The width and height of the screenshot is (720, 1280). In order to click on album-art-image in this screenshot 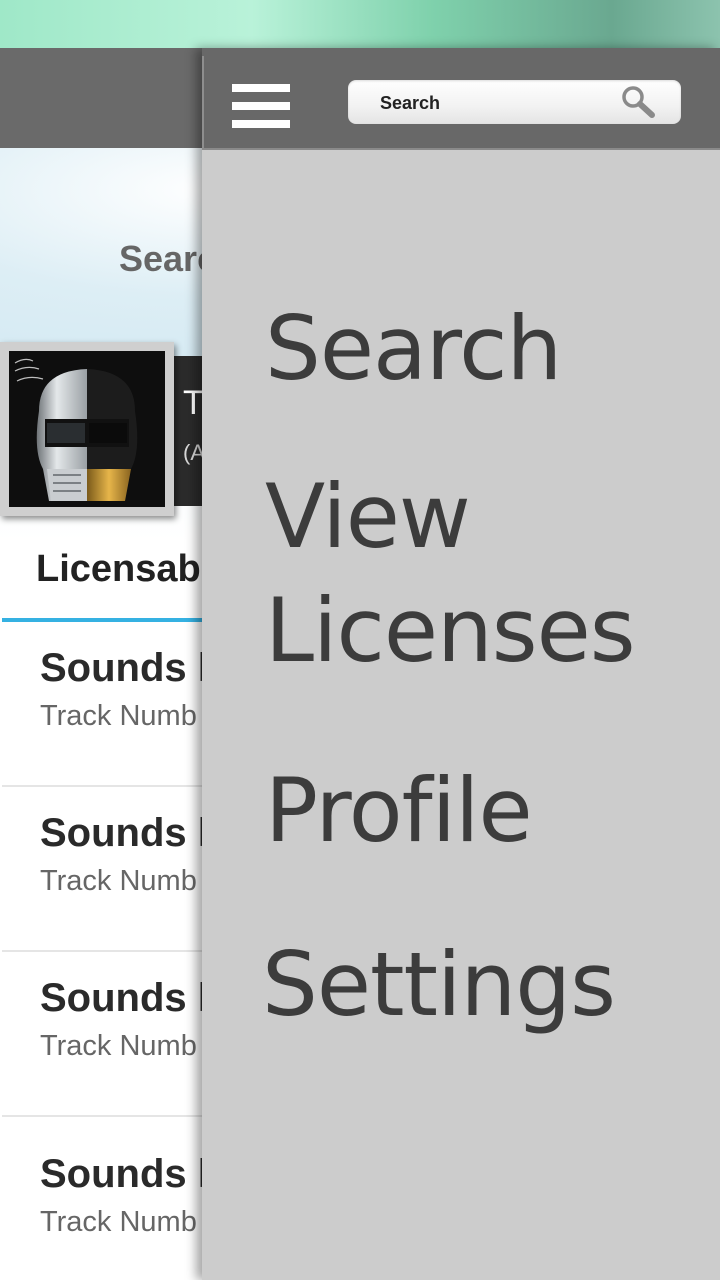, I will do `click(87, 429)`.